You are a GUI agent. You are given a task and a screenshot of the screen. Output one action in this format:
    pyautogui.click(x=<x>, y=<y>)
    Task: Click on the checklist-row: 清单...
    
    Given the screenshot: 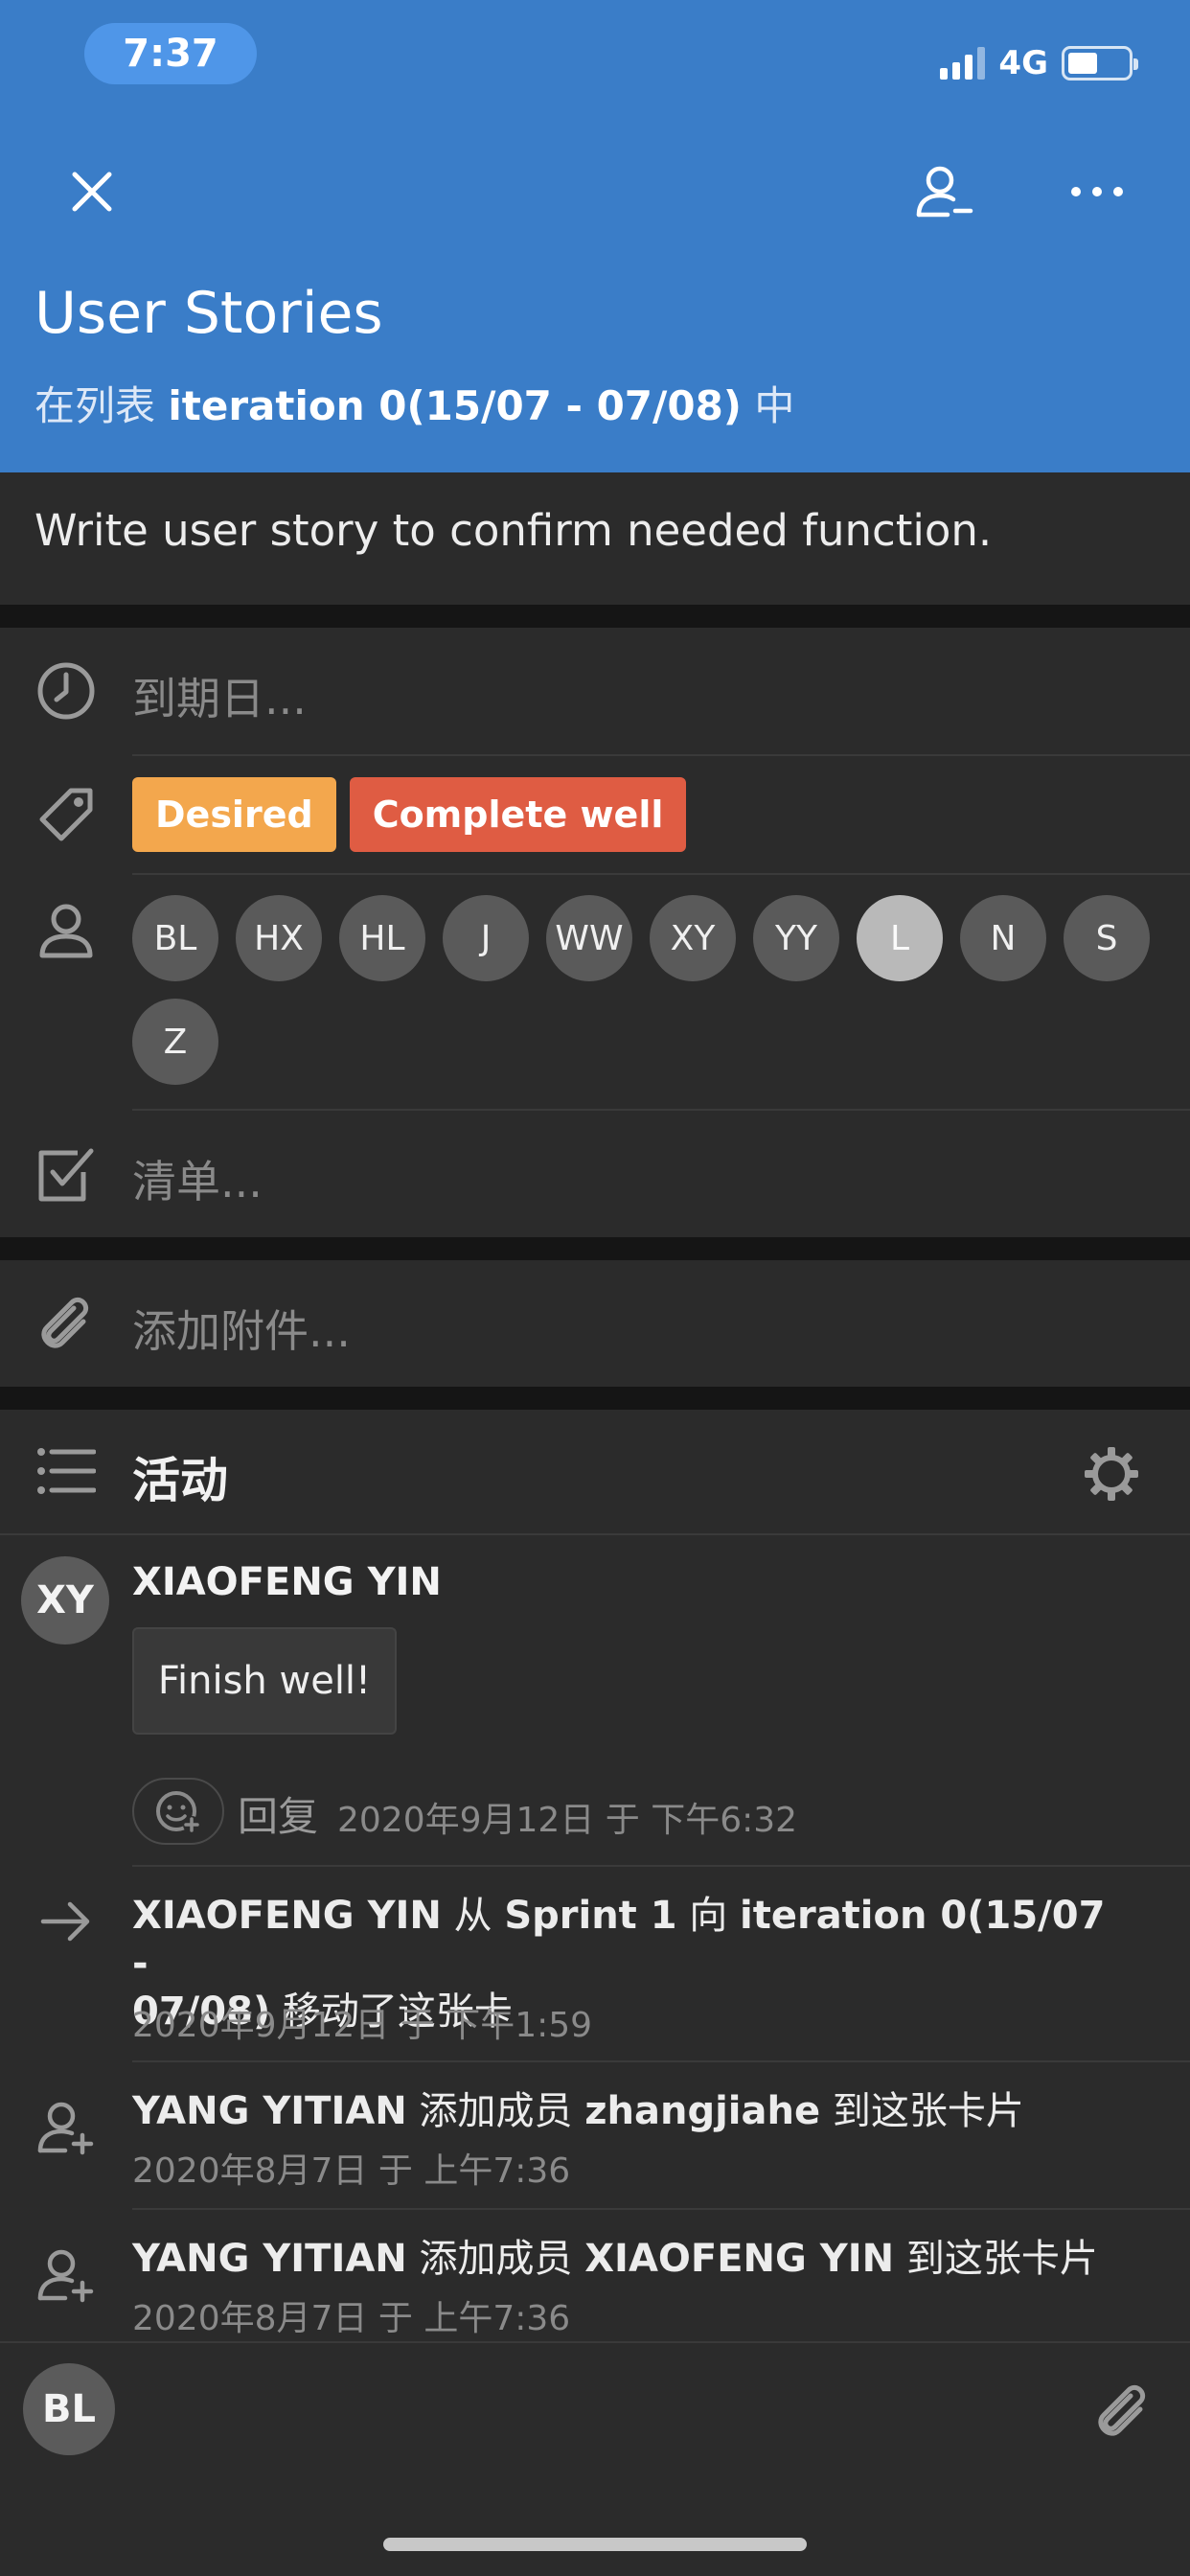 What is the action you would take?
    pyautogui.click(x=595, y=1174)
    